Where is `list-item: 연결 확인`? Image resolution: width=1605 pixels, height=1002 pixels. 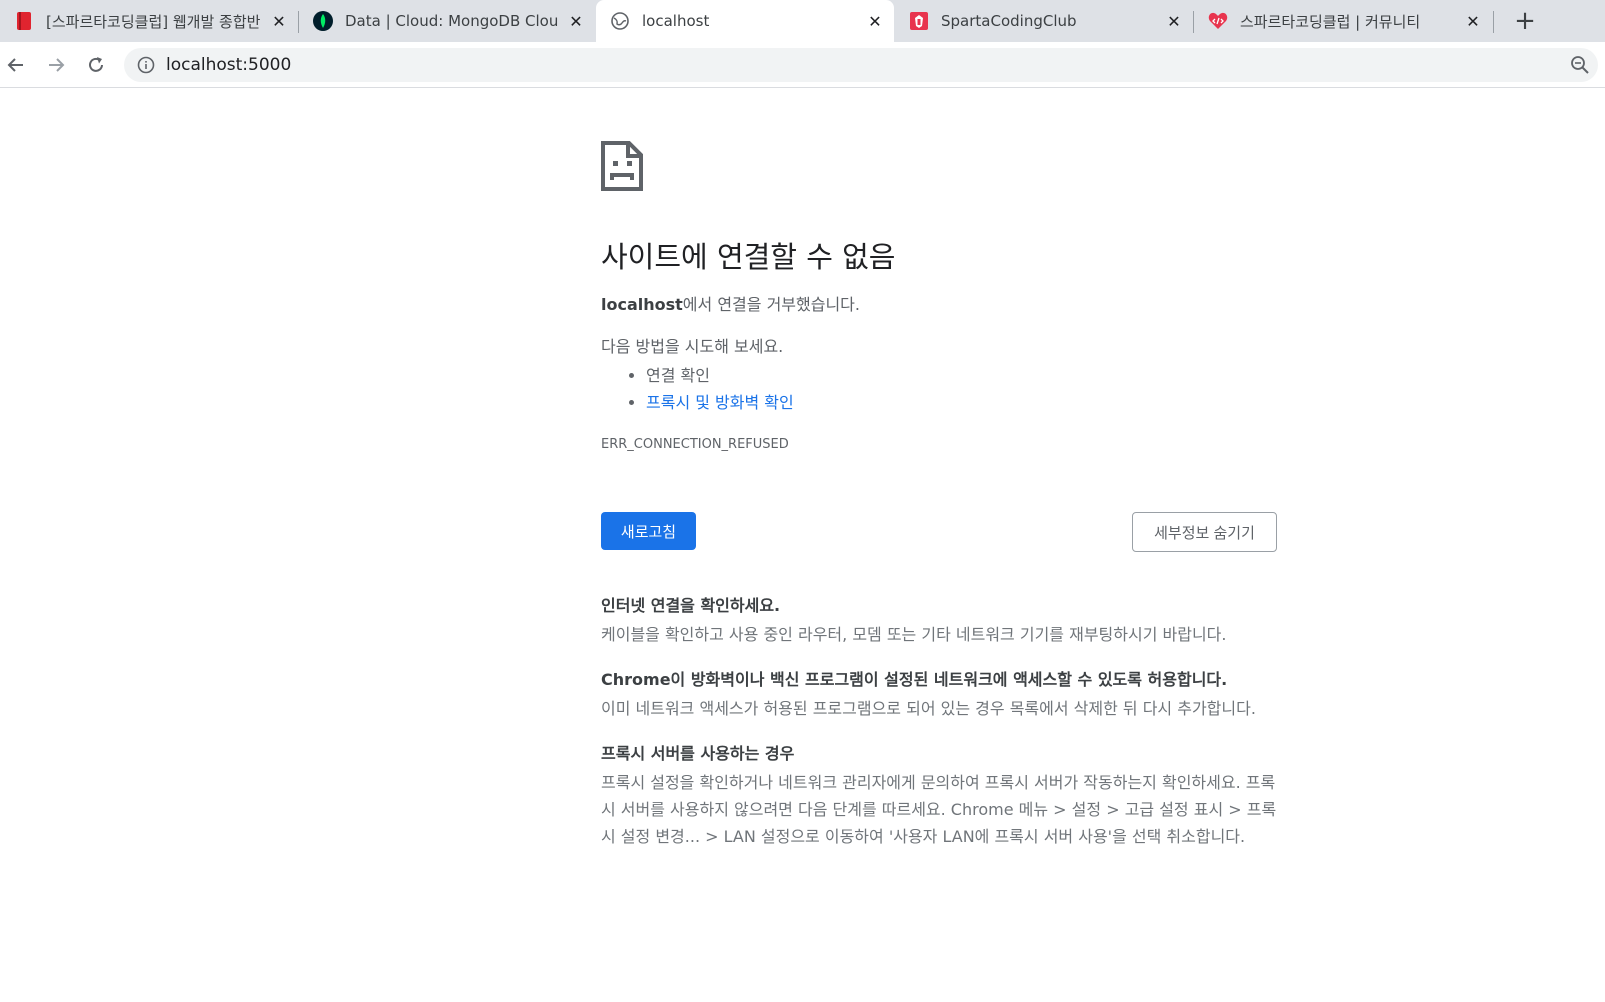
list-item: 연결 확인 is located at coordinates (961, 375).